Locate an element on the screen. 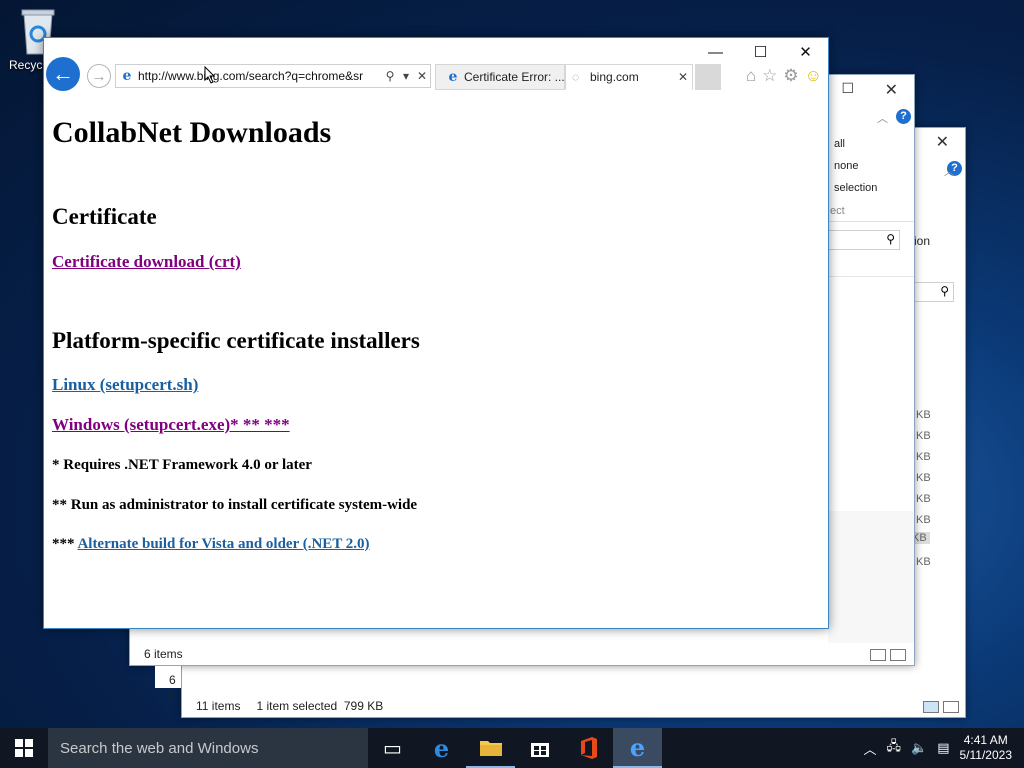 Image resolution: width=1024 pixels, height=768 pixels. windows-logo-icon is located at coordinates (24, 748).